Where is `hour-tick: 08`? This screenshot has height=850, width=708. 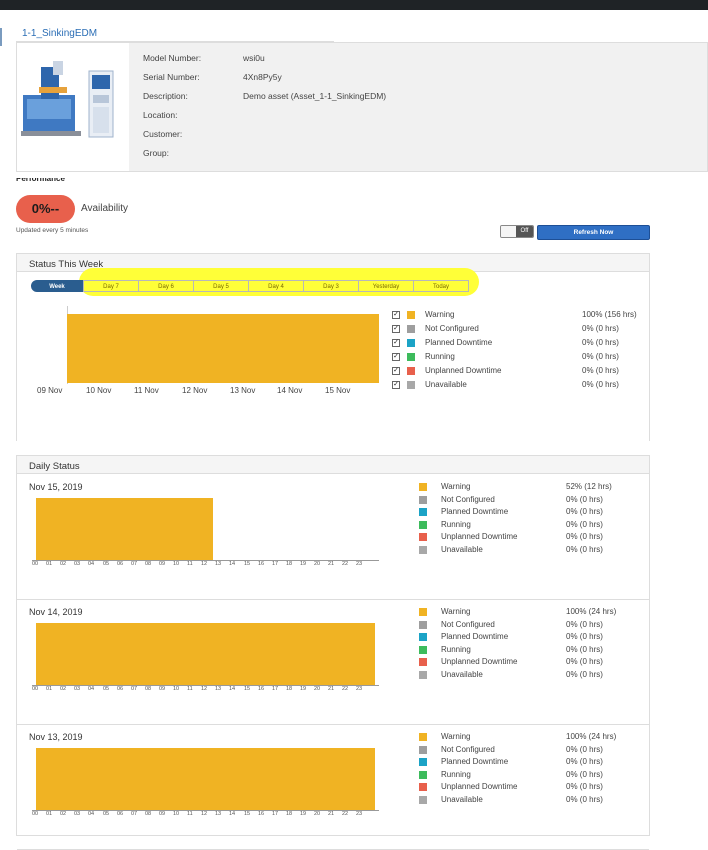
hour-tick: 08 is located at coordinates (148, 689).